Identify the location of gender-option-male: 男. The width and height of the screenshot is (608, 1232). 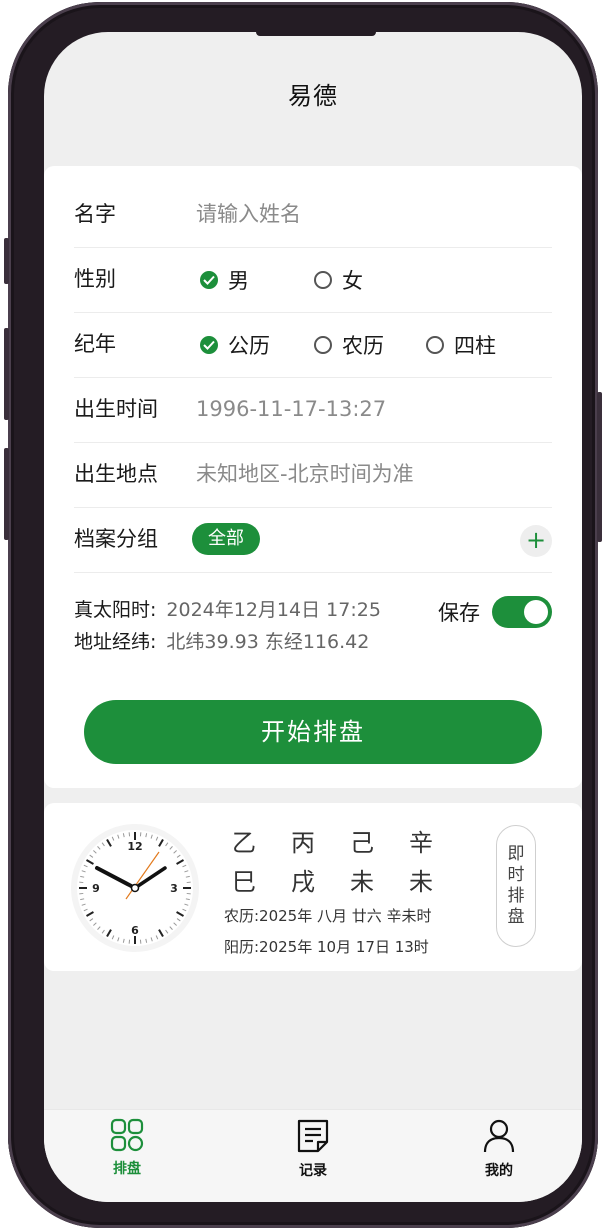
(224, 279).